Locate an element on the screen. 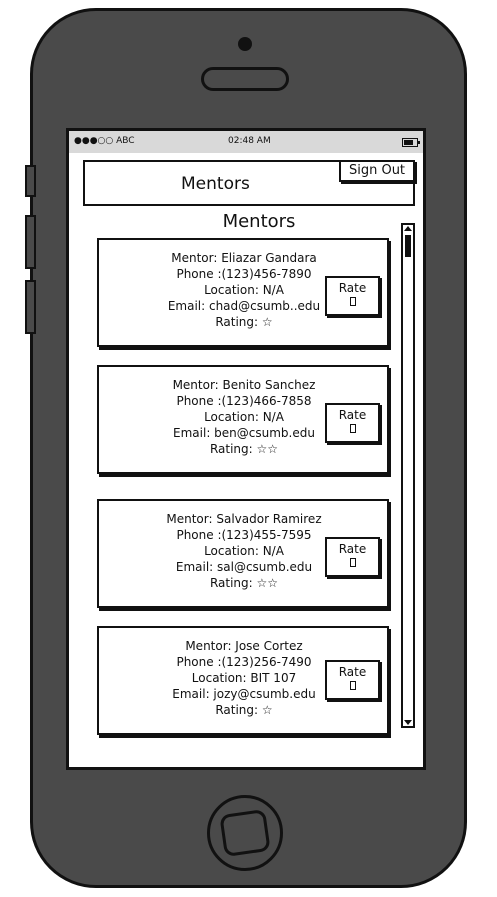 This screenshot has height=897, width=497. mentor-location: Location: BIT 107 is located at coordinates (244, 678).